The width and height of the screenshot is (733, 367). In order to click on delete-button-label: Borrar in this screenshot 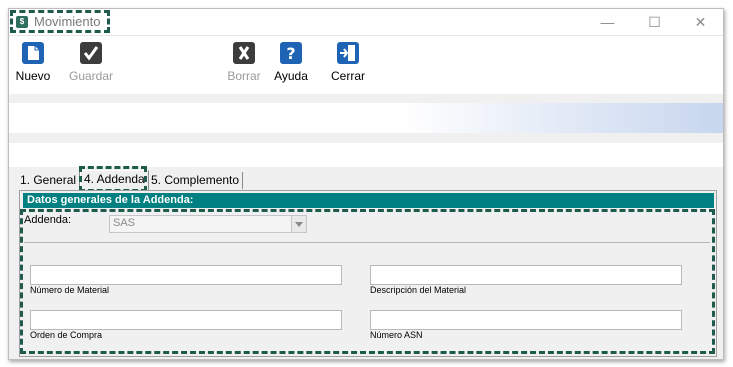, I will do `click(244, 76)`.